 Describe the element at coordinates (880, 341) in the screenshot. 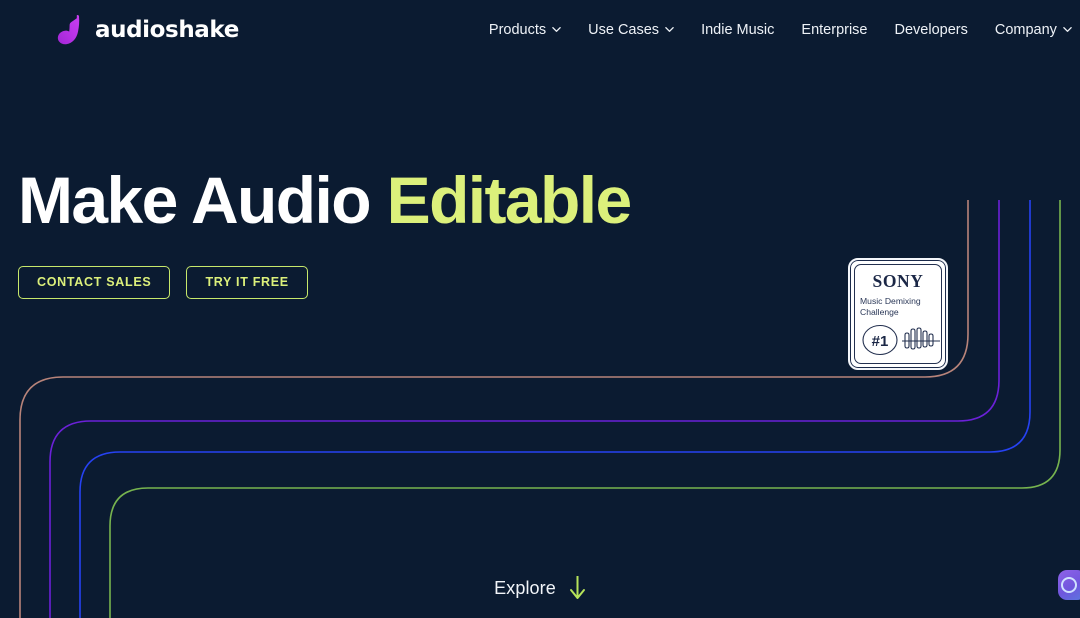

I see `svg-text: #1` at that location.